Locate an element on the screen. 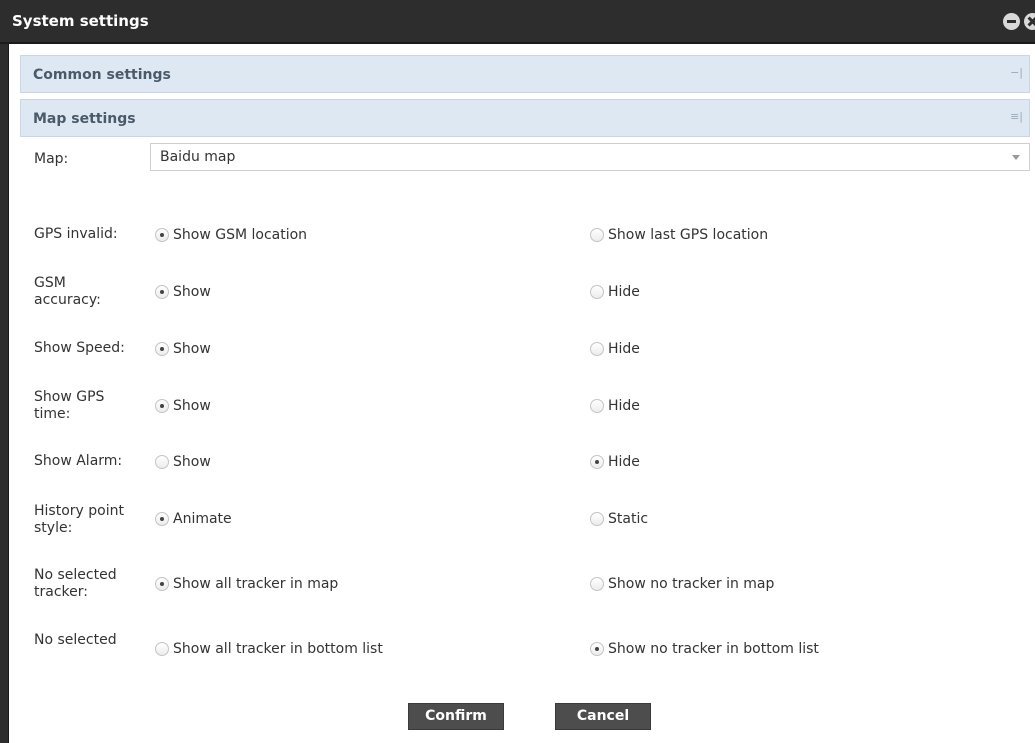  gps-invalid-option-2: Show last GPS location is located at coordinates (679, 235).